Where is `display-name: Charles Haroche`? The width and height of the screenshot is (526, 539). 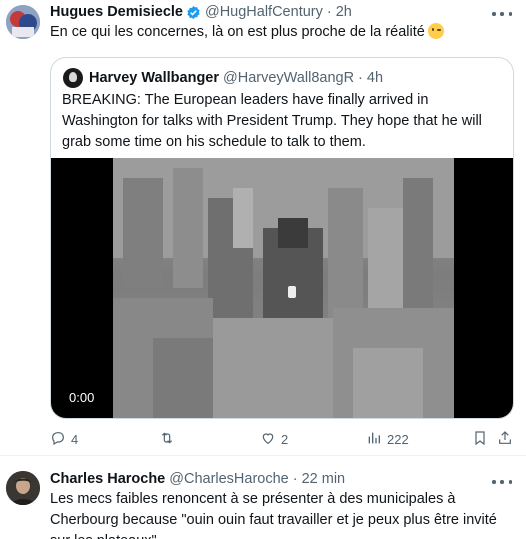
display-name: Charles Haroche is located at coordinates (107, 479).